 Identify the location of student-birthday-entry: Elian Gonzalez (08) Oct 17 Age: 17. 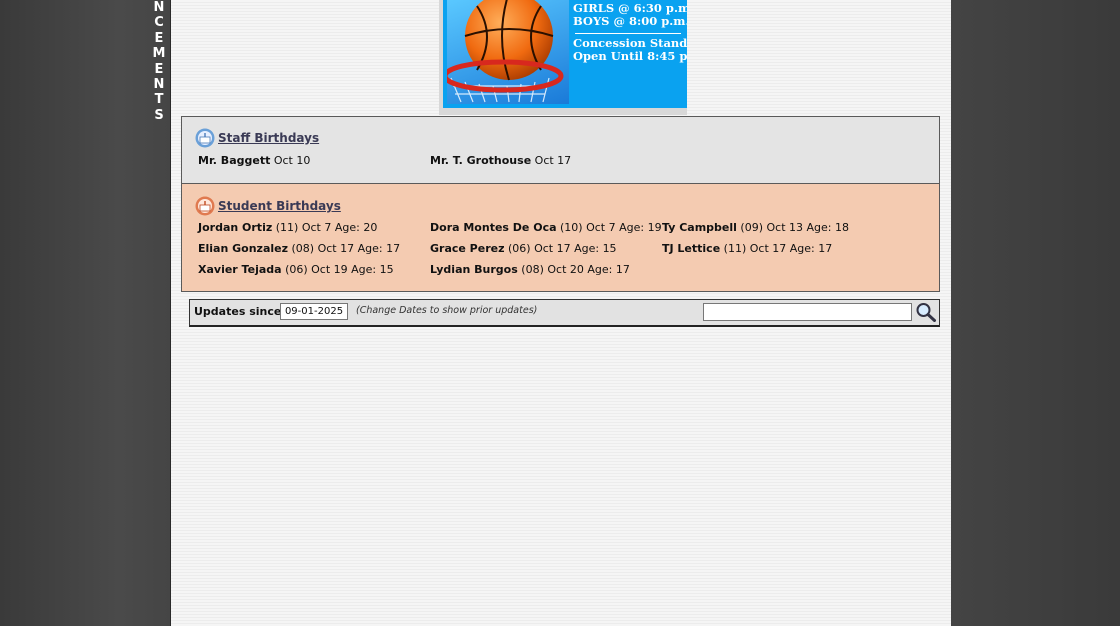
(299, 248).